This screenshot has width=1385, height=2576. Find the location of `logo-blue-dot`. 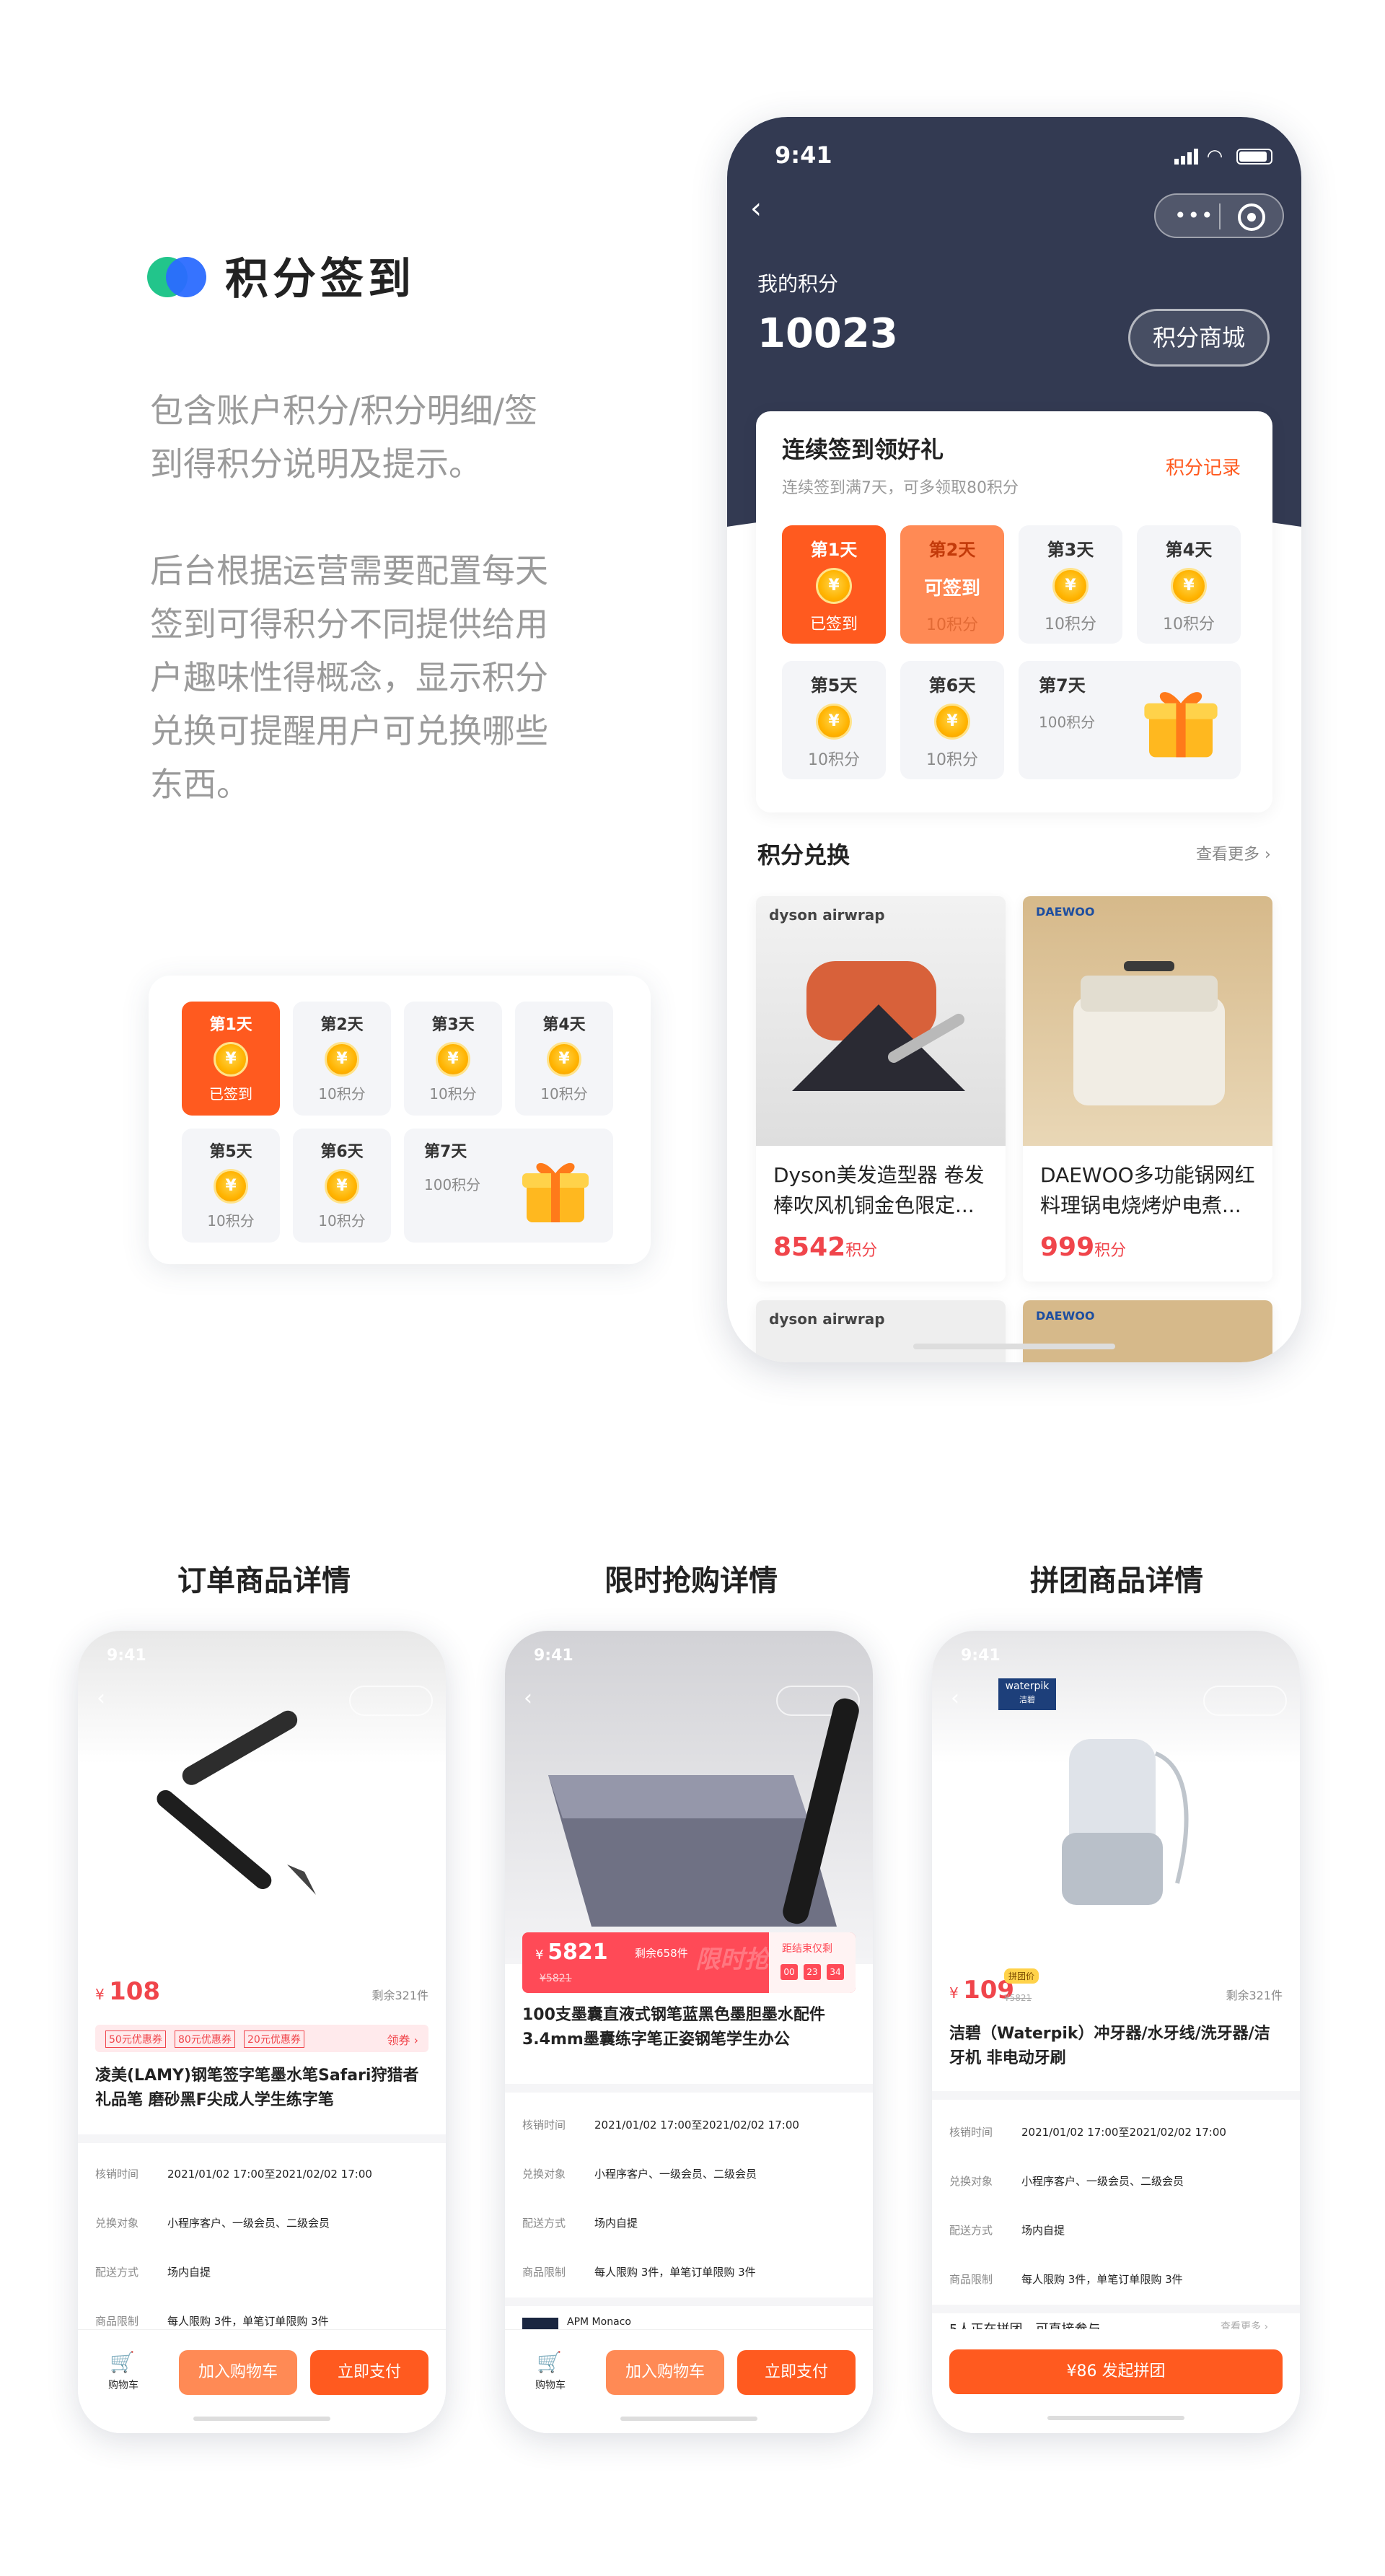

logo-blue-dot is located at coordinates (186, 277).